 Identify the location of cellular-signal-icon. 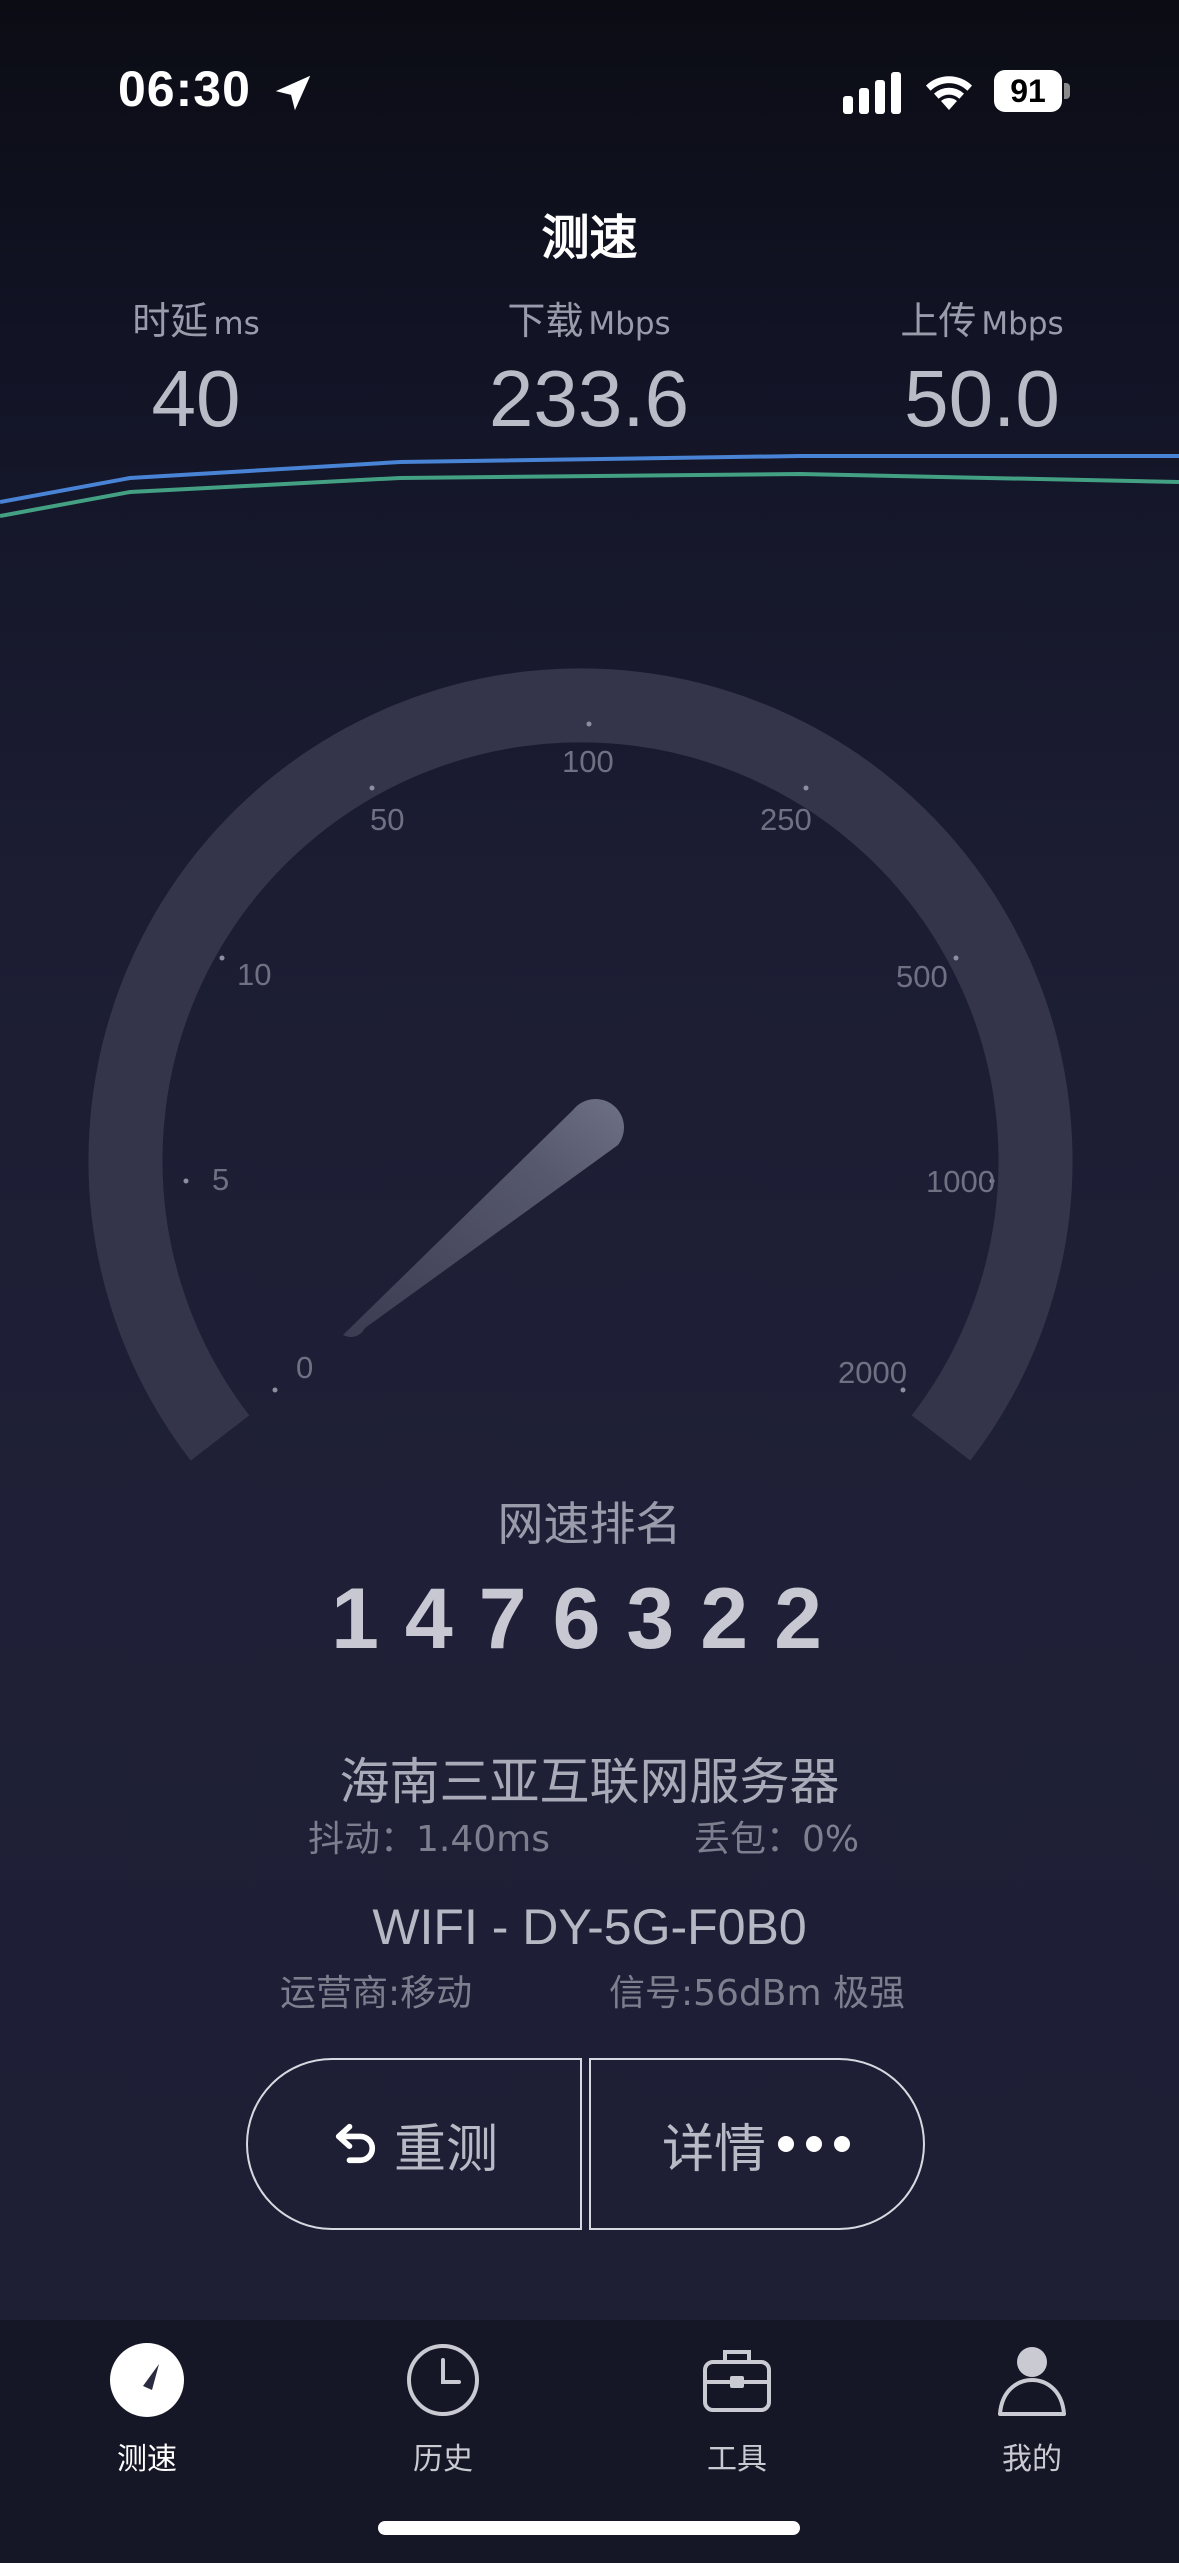
(872, 93).